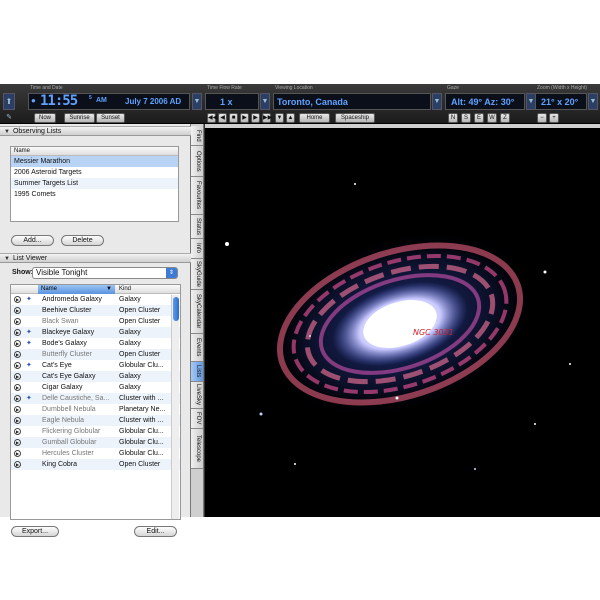 This screenshot has height=600, width=600. What do you see at coordinates (197, 449) in the screenshot?
I see `tab-telescope: Telescope` at bounding box center [197, 449].